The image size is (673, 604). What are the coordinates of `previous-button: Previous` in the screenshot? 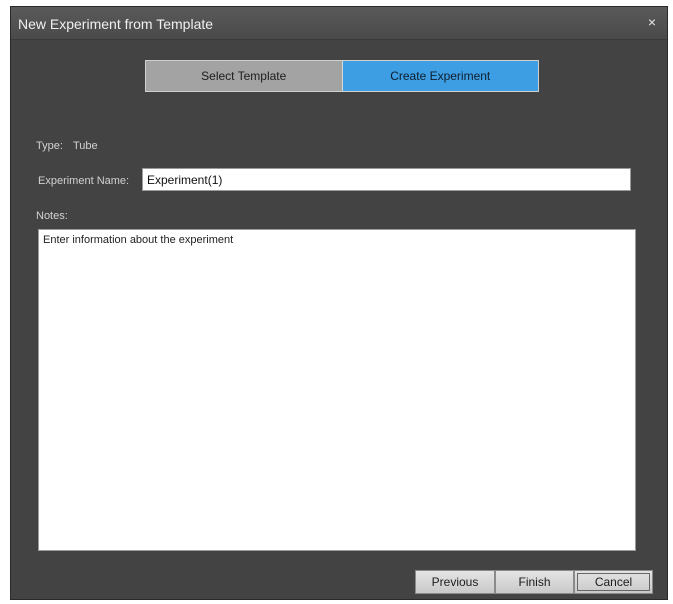 It's located at (455, 582).